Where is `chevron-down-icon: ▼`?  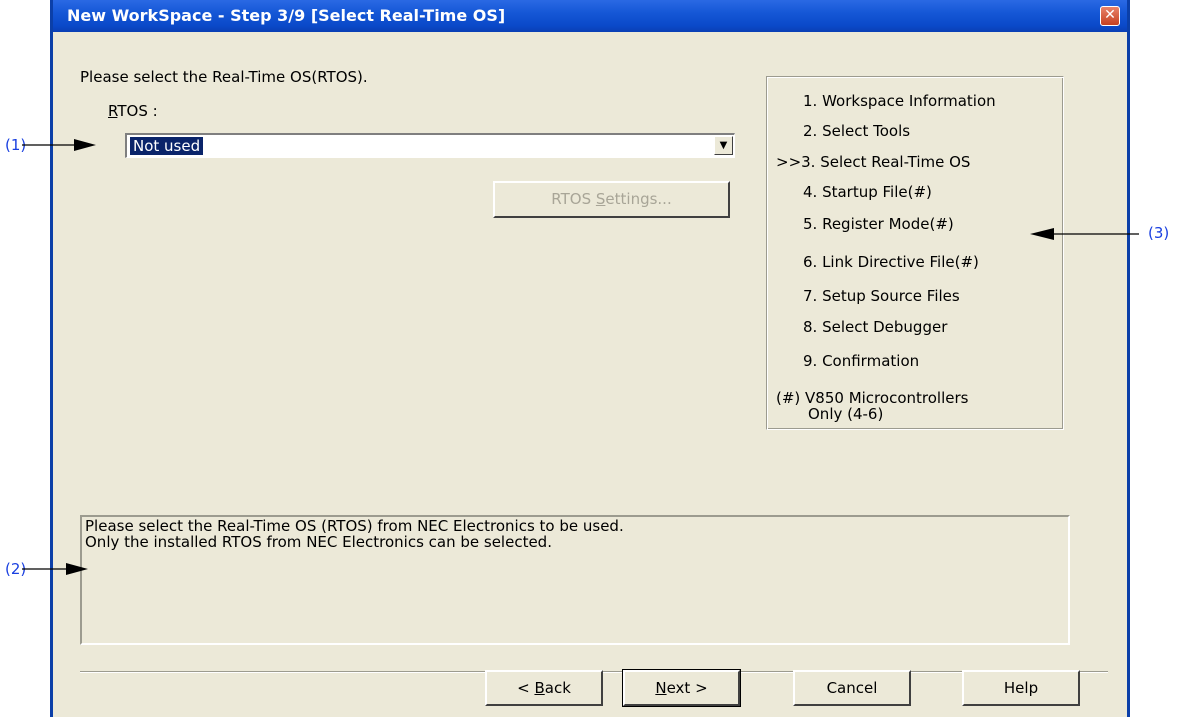
chevron-down-icon: ▼ is located at coordinates (723, 145).